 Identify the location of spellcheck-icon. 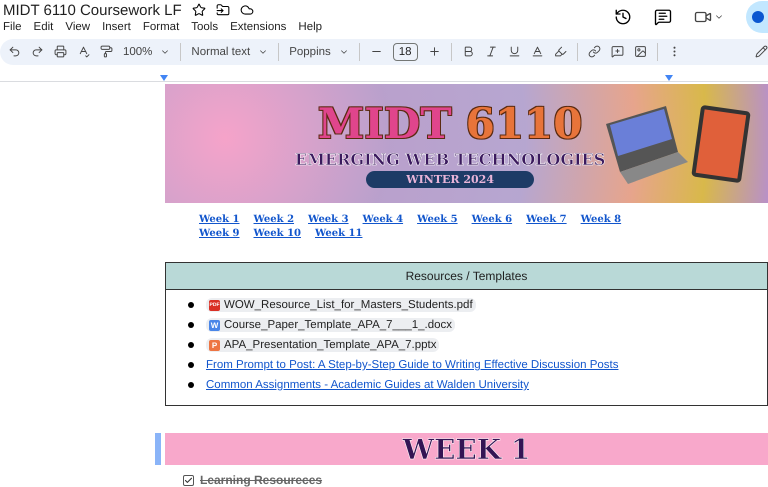
(83, 51).